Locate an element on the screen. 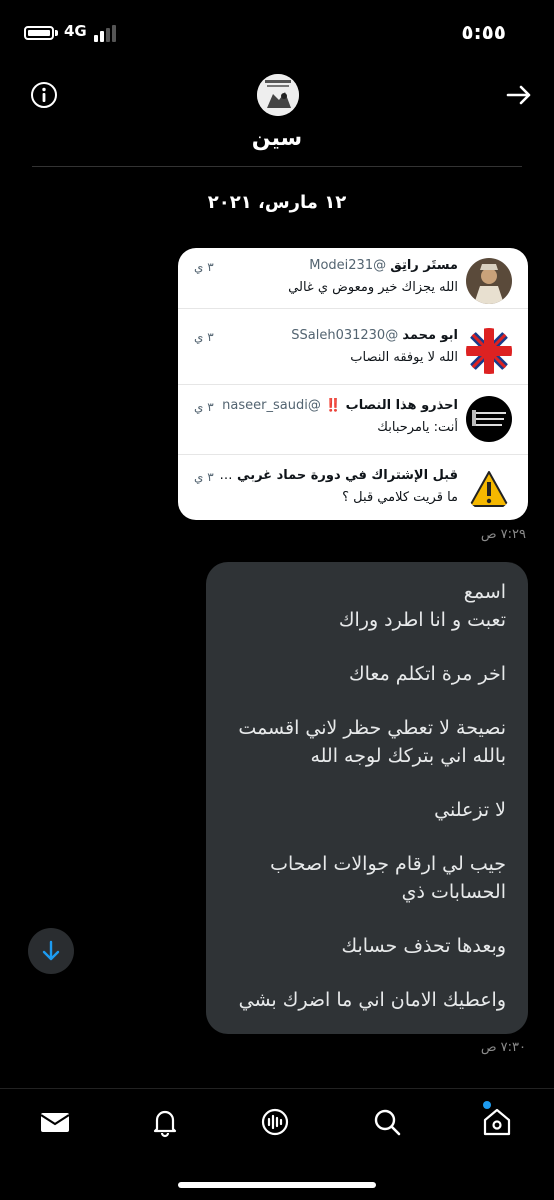  message-line: نصيحة لا تعطي حظر لاني اقسمت is located at coordinates (372, 728).